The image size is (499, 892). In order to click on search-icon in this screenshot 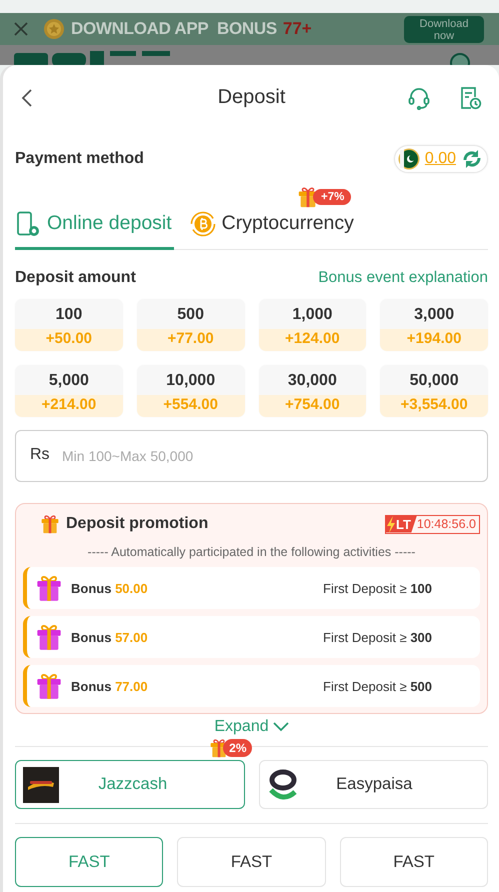, I will do `click(460, 58)`.